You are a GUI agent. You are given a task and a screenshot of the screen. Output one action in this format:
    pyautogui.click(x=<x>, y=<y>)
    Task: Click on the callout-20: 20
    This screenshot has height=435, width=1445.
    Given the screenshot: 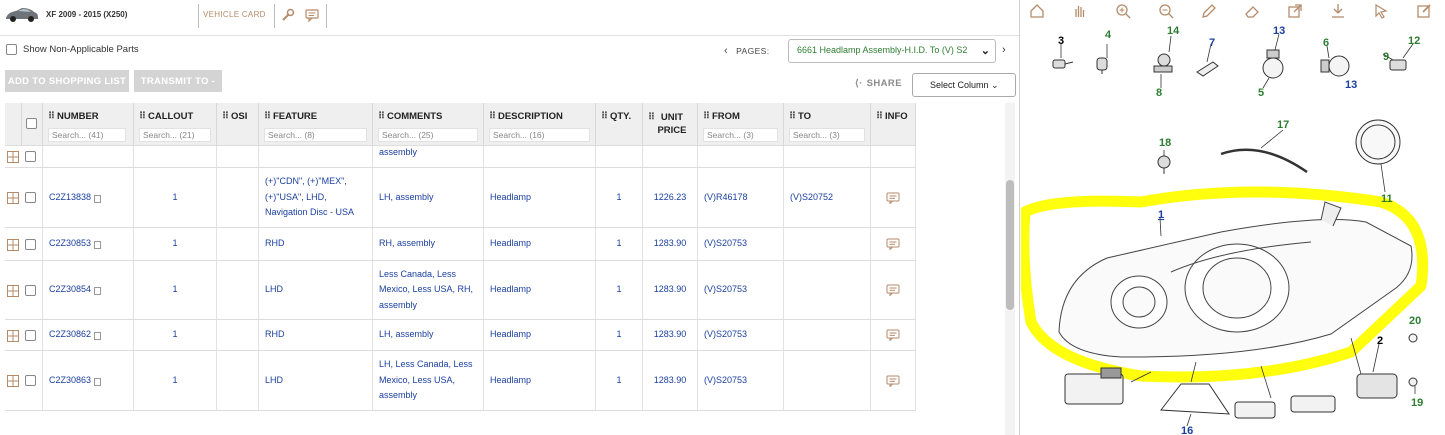 What is the action you would take?
    pyautogui.click(x=1415, y=321)
    